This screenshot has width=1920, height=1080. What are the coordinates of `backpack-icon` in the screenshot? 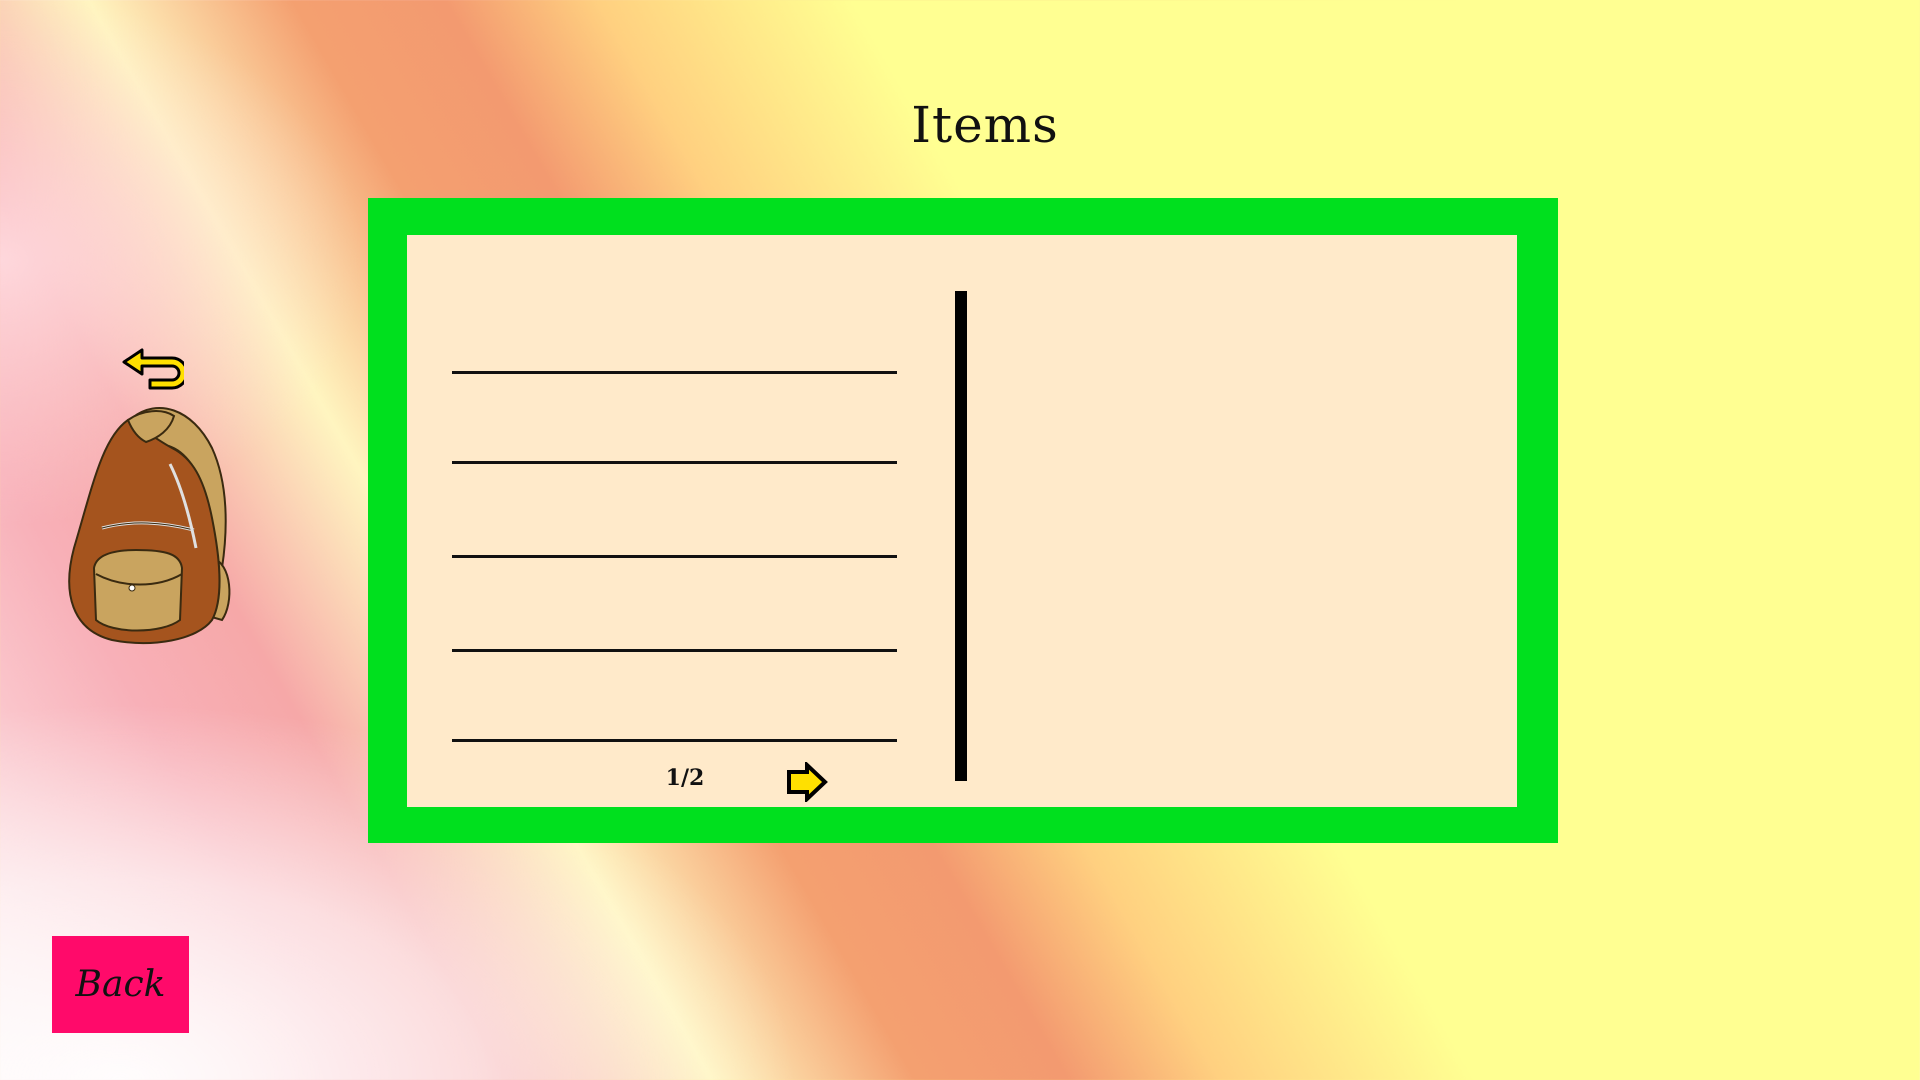 It's located at (151, 522).